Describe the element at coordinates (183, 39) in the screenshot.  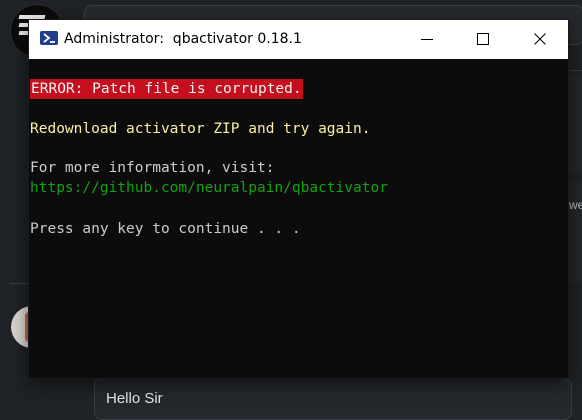
I see `window-title: Administrator: qbactivator 0.18.1` at that location.